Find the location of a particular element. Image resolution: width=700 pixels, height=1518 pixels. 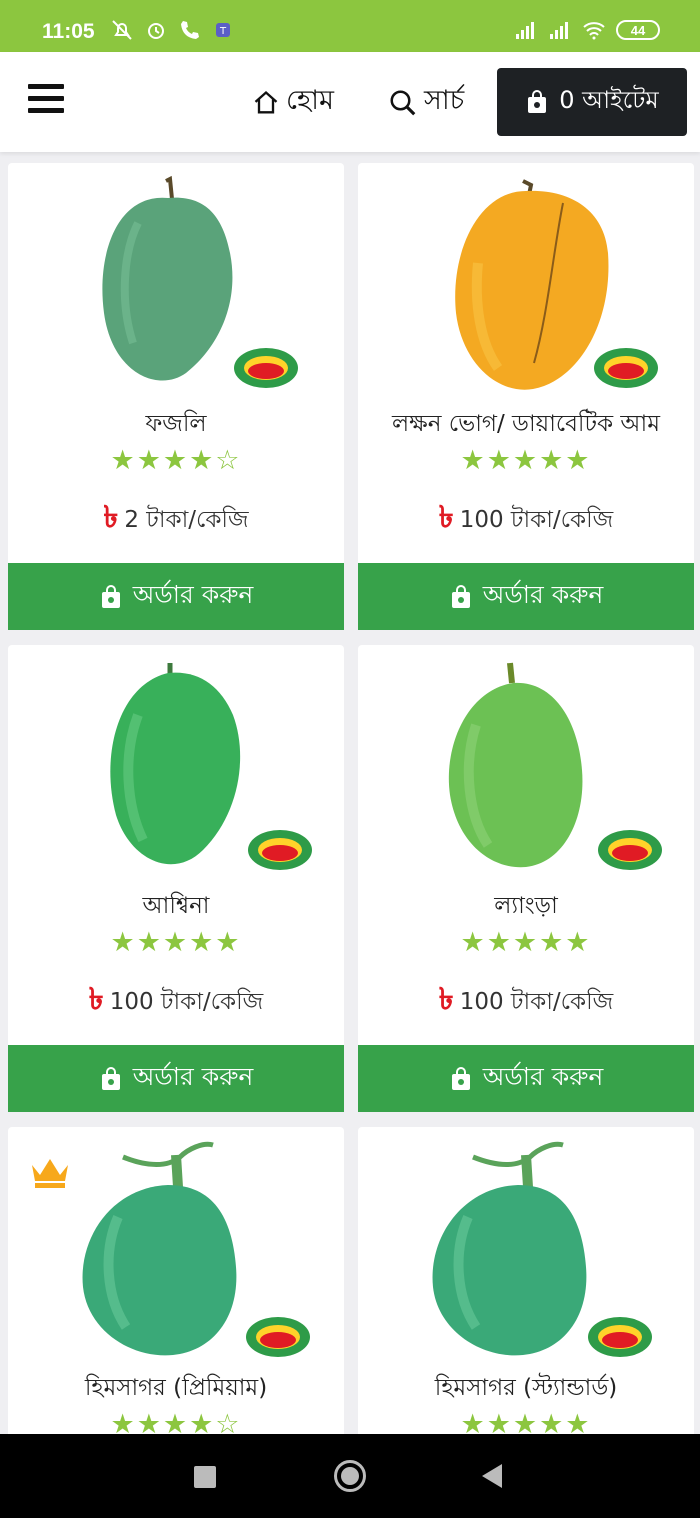

cart-label: 0 আইটেম is located at coordinates (609, 100).